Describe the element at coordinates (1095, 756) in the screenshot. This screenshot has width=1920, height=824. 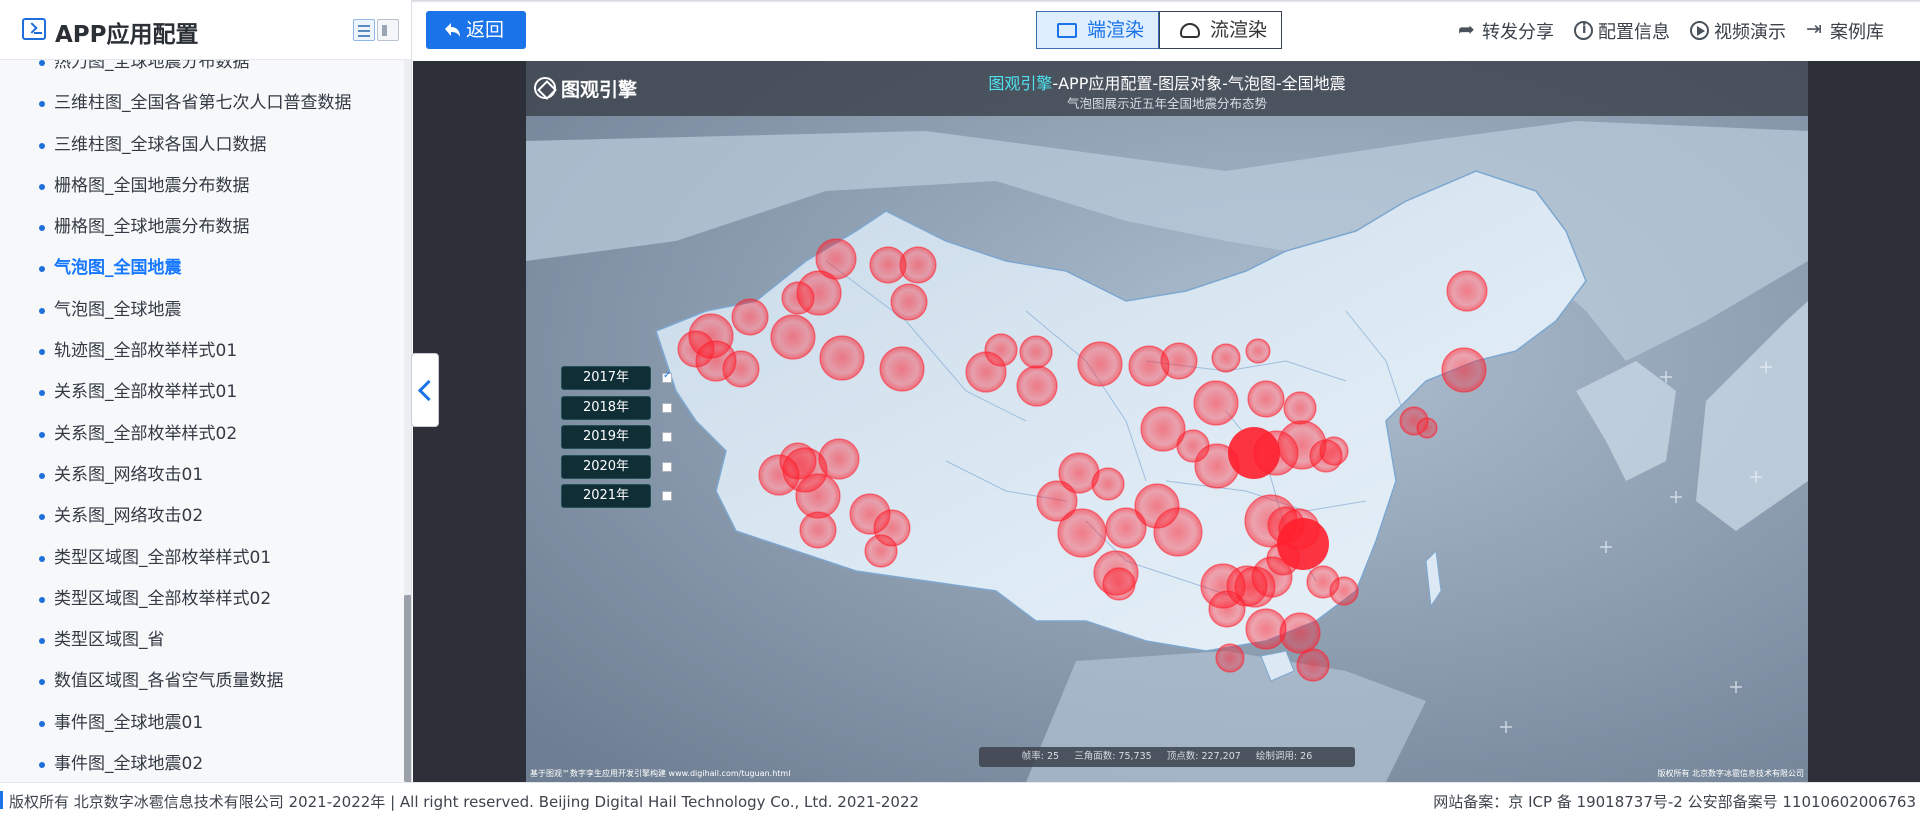
I see `triangles-label: 三角面数:` at that location.